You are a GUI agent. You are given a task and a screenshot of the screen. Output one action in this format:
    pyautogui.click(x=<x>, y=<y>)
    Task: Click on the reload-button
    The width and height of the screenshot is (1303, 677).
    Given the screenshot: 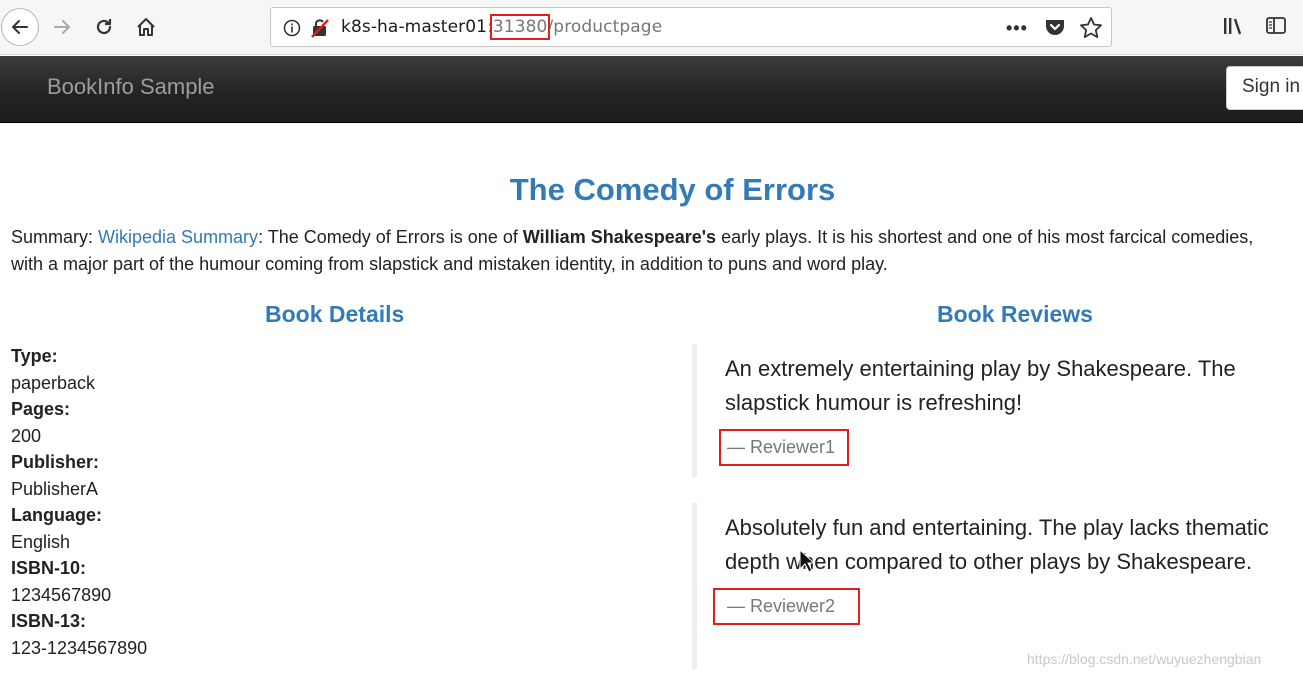 What is the action you would take?
    pyautogui.click(x=104, y=27)
    